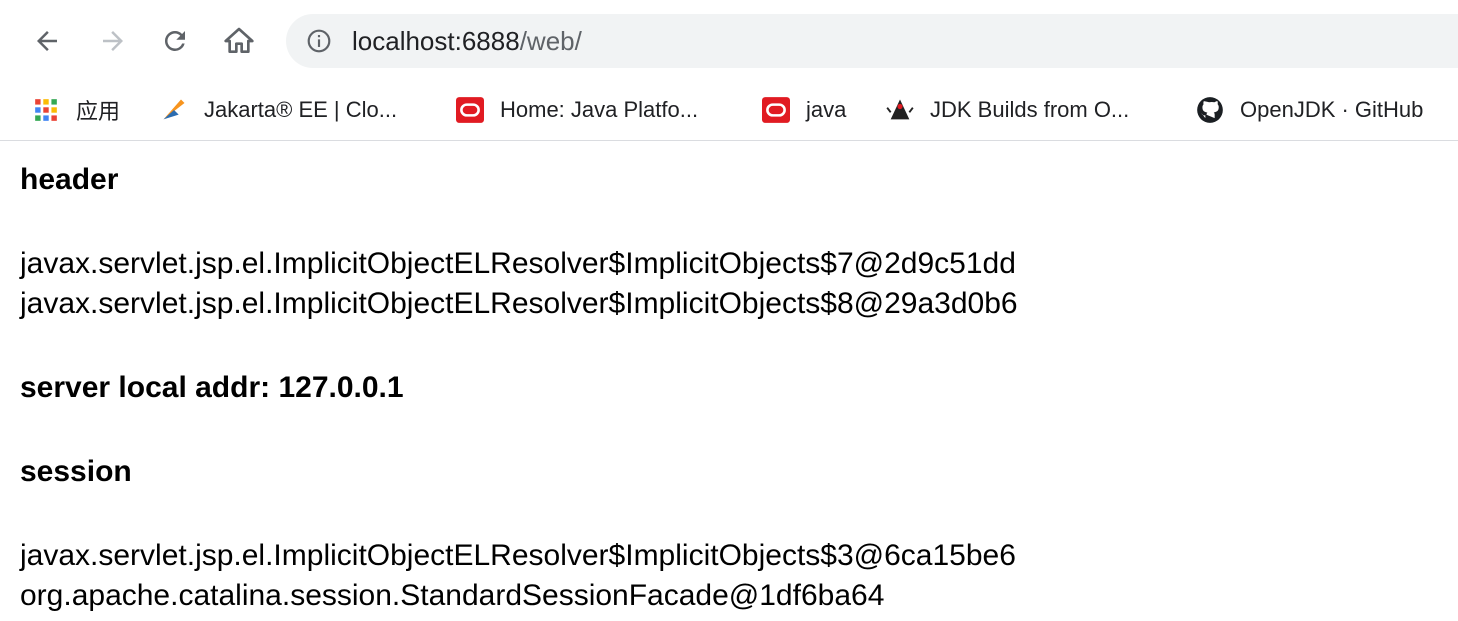 This screenshot has width=1458, height=621. I want to click on arrow-left-icon, so click(47, 41).